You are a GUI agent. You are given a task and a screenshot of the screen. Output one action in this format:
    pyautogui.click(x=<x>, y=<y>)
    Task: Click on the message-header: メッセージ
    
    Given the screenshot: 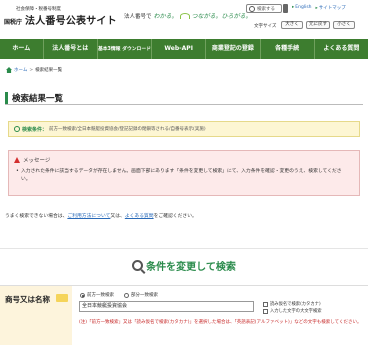 What is the action you would take?
    pyautogui.click(x=32, y=160)
    